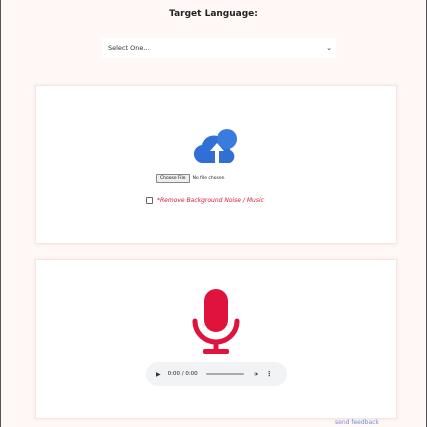 The width and height of the screenshot is (427, 427). I want to click on target-language-label: Target Language:, so click(213, 14).